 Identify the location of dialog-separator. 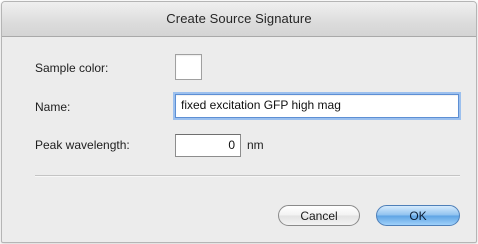
(247, 176).